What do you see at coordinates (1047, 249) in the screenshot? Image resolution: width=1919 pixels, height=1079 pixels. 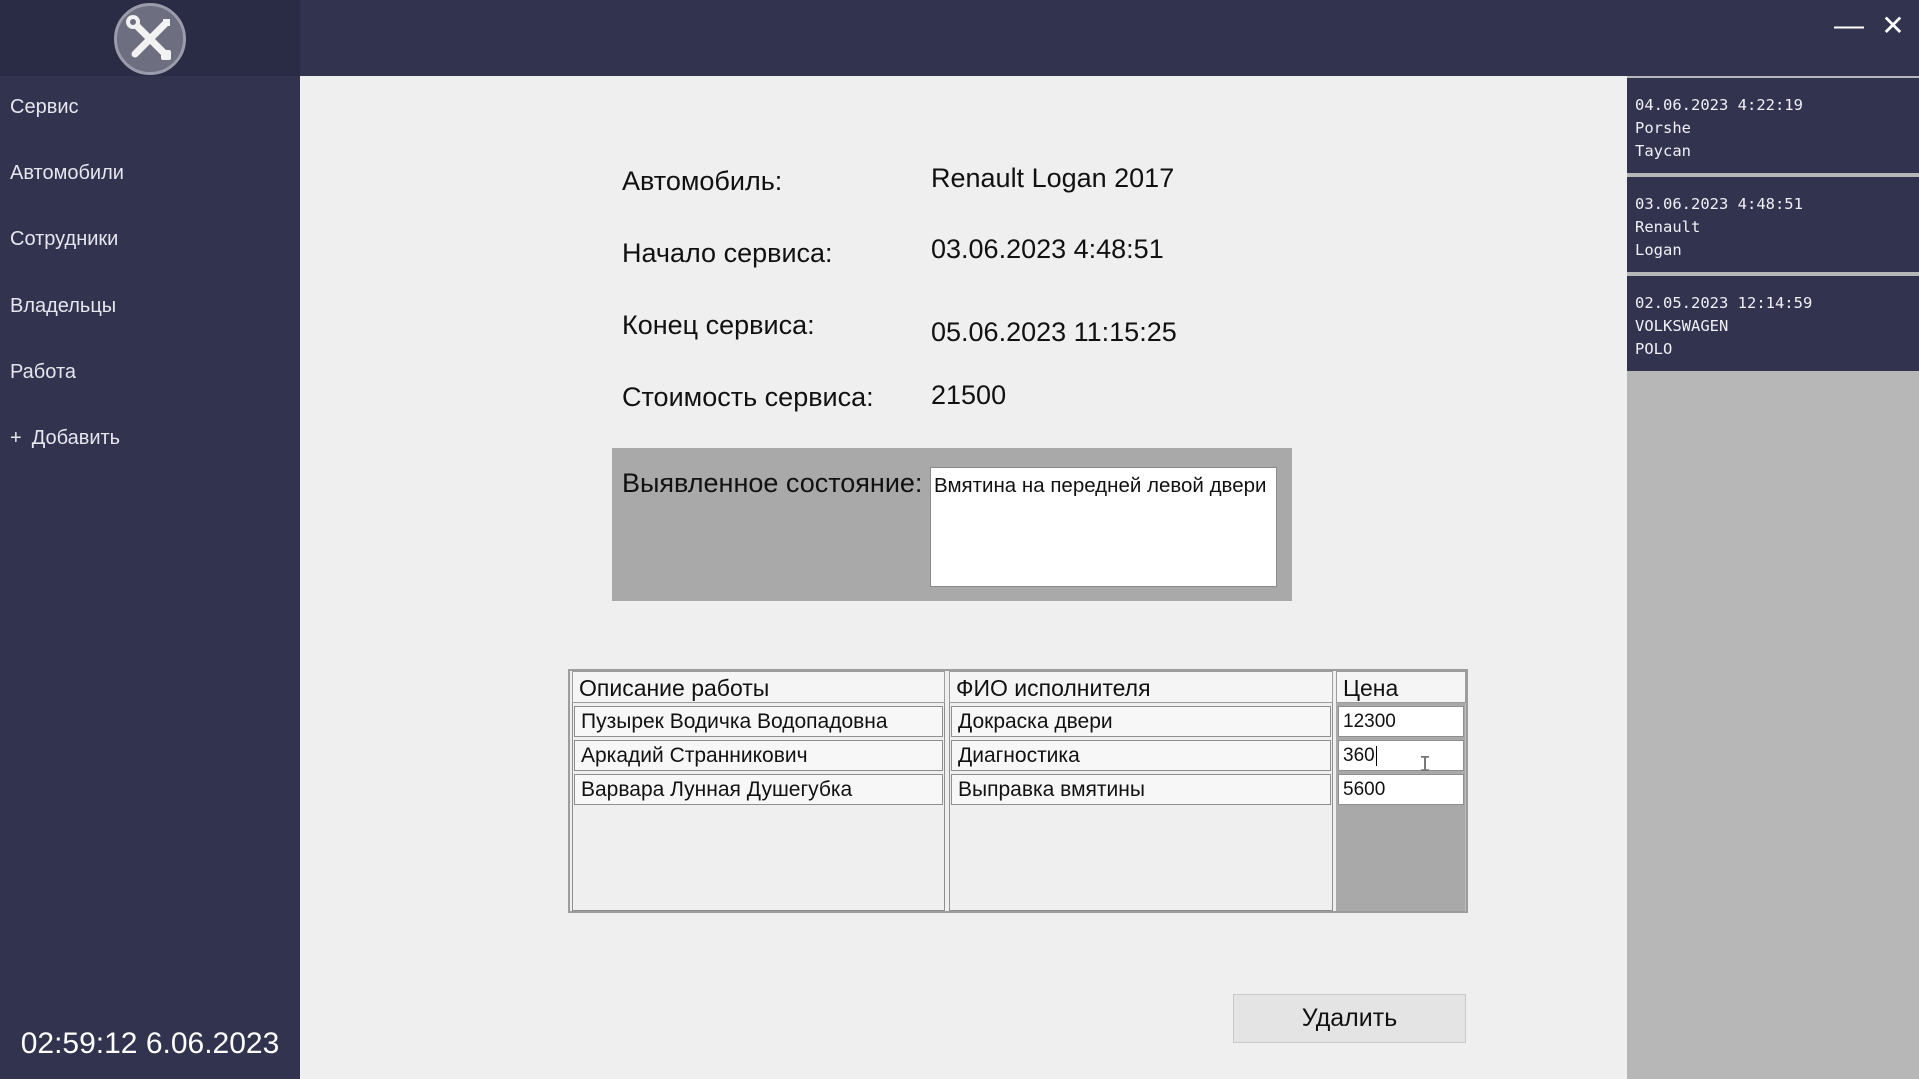 I see `start-value: 03.06.2023 4:48:51` at bounding box center [1047, 249].